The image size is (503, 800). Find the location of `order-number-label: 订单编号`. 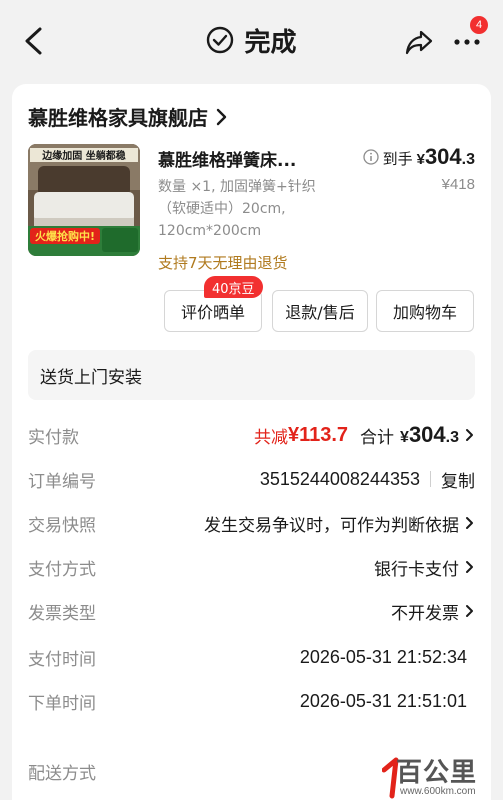

order-number-label: 订单编号 is located at coordinates (62, 481).